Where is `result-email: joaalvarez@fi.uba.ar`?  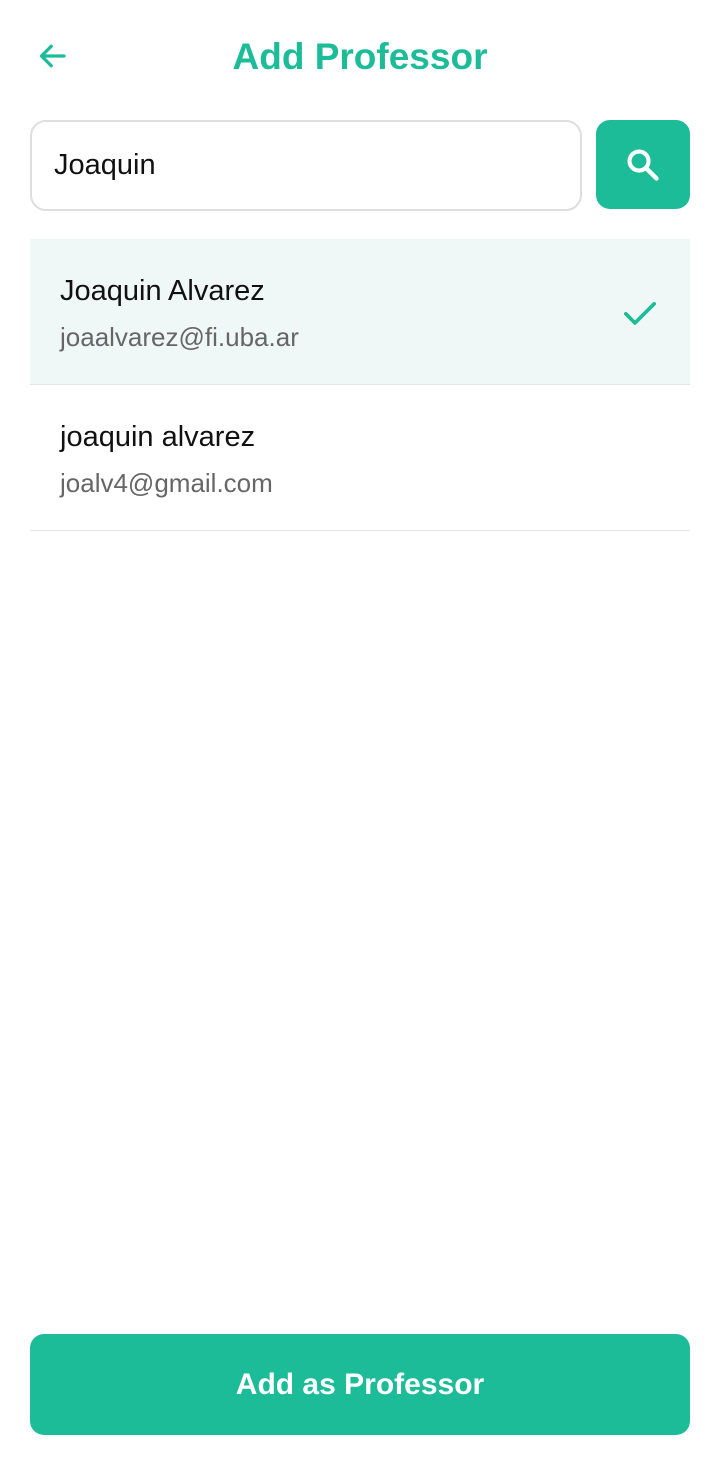
result-email: joaalvarez@fi.uba.ar is located at coordinates (179, 337).